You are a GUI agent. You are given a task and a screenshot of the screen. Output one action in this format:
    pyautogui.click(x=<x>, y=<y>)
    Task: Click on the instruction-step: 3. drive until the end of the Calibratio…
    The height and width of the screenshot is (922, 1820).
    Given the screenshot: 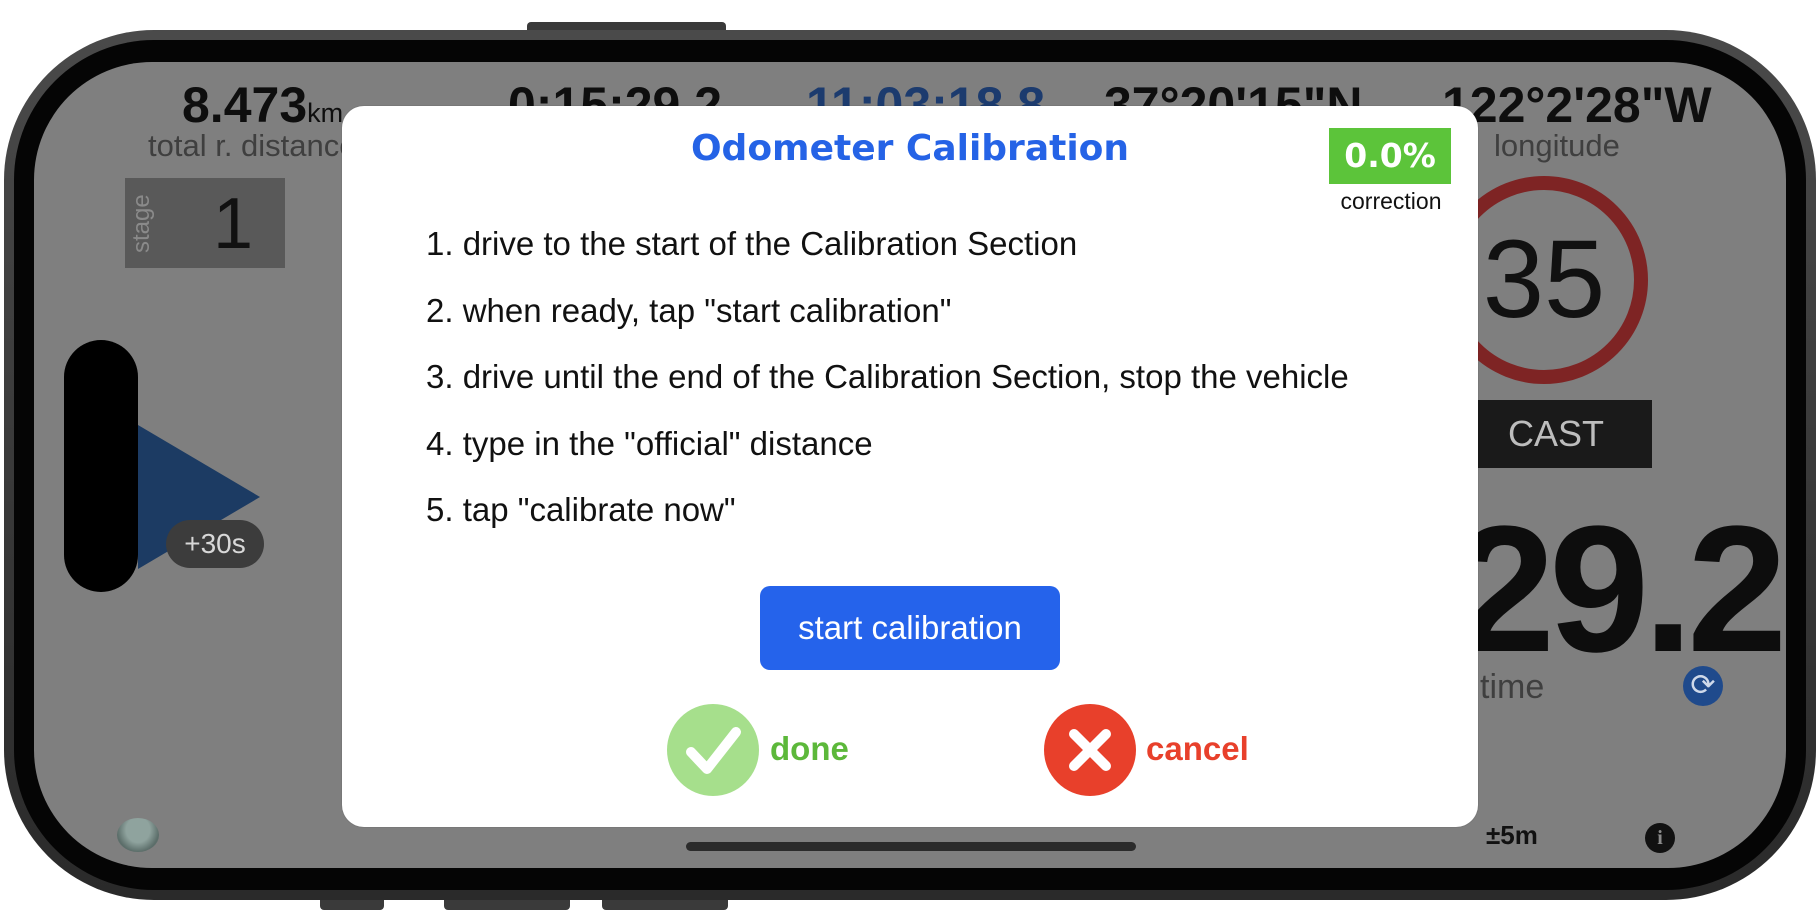 What is the action you would take?
    pyautogui.click(x=887, y=376)
    